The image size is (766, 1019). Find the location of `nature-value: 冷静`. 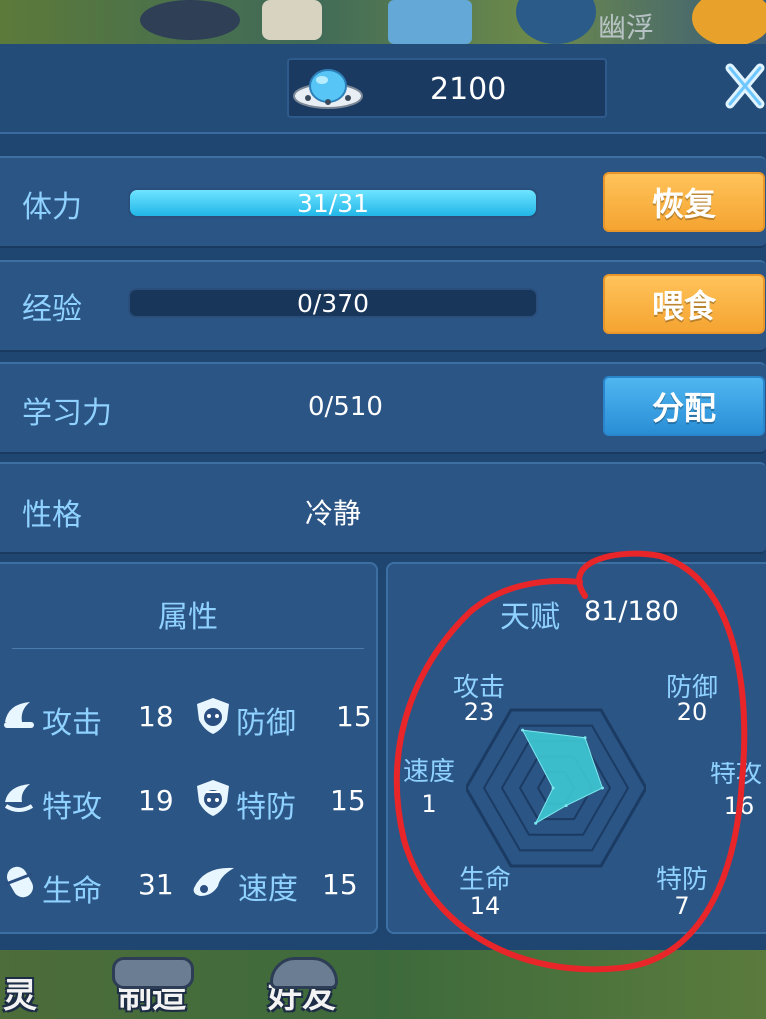

nature-value: 冷静 is located at coordinates (333, 513).